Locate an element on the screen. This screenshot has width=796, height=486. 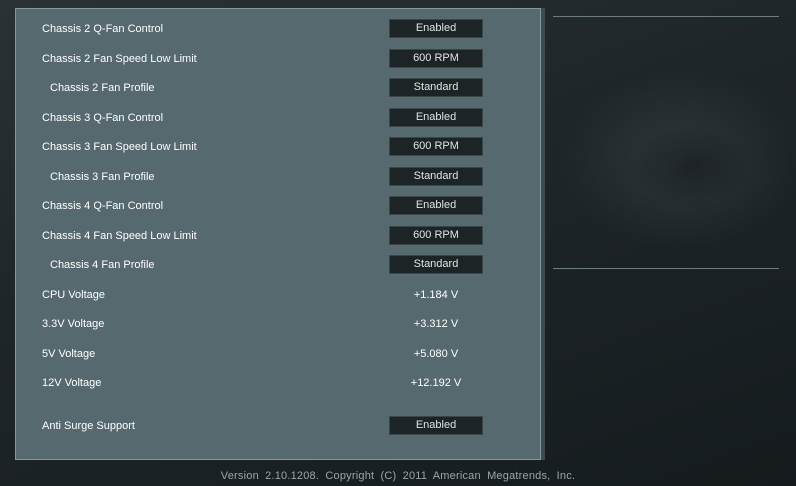
setting-row-chassis2-profile: Chassis 2 Fan Profile Standard is located at coordinates (278, 88).